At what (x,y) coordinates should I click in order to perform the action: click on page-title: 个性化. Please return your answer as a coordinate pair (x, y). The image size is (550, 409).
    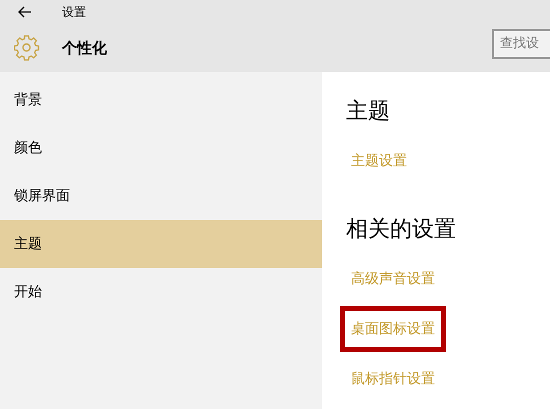
    Looking at the image, I should click on (84, 48).